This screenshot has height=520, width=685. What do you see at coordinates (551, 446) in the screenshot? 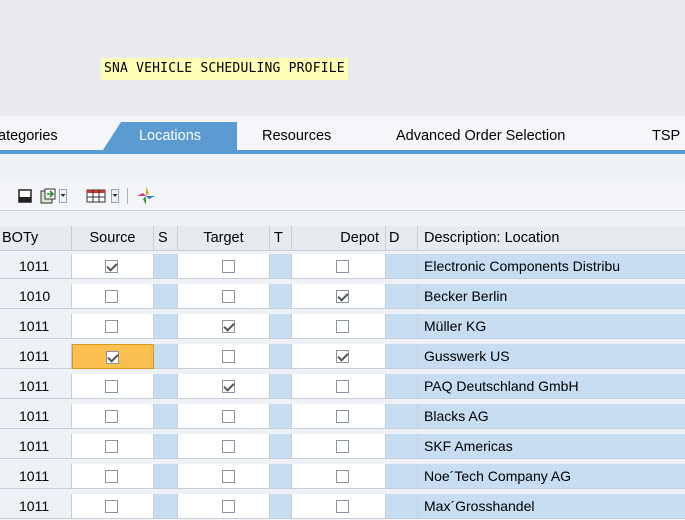
I see `cell-description: SKF Americas` at bounding box center [551, 446].